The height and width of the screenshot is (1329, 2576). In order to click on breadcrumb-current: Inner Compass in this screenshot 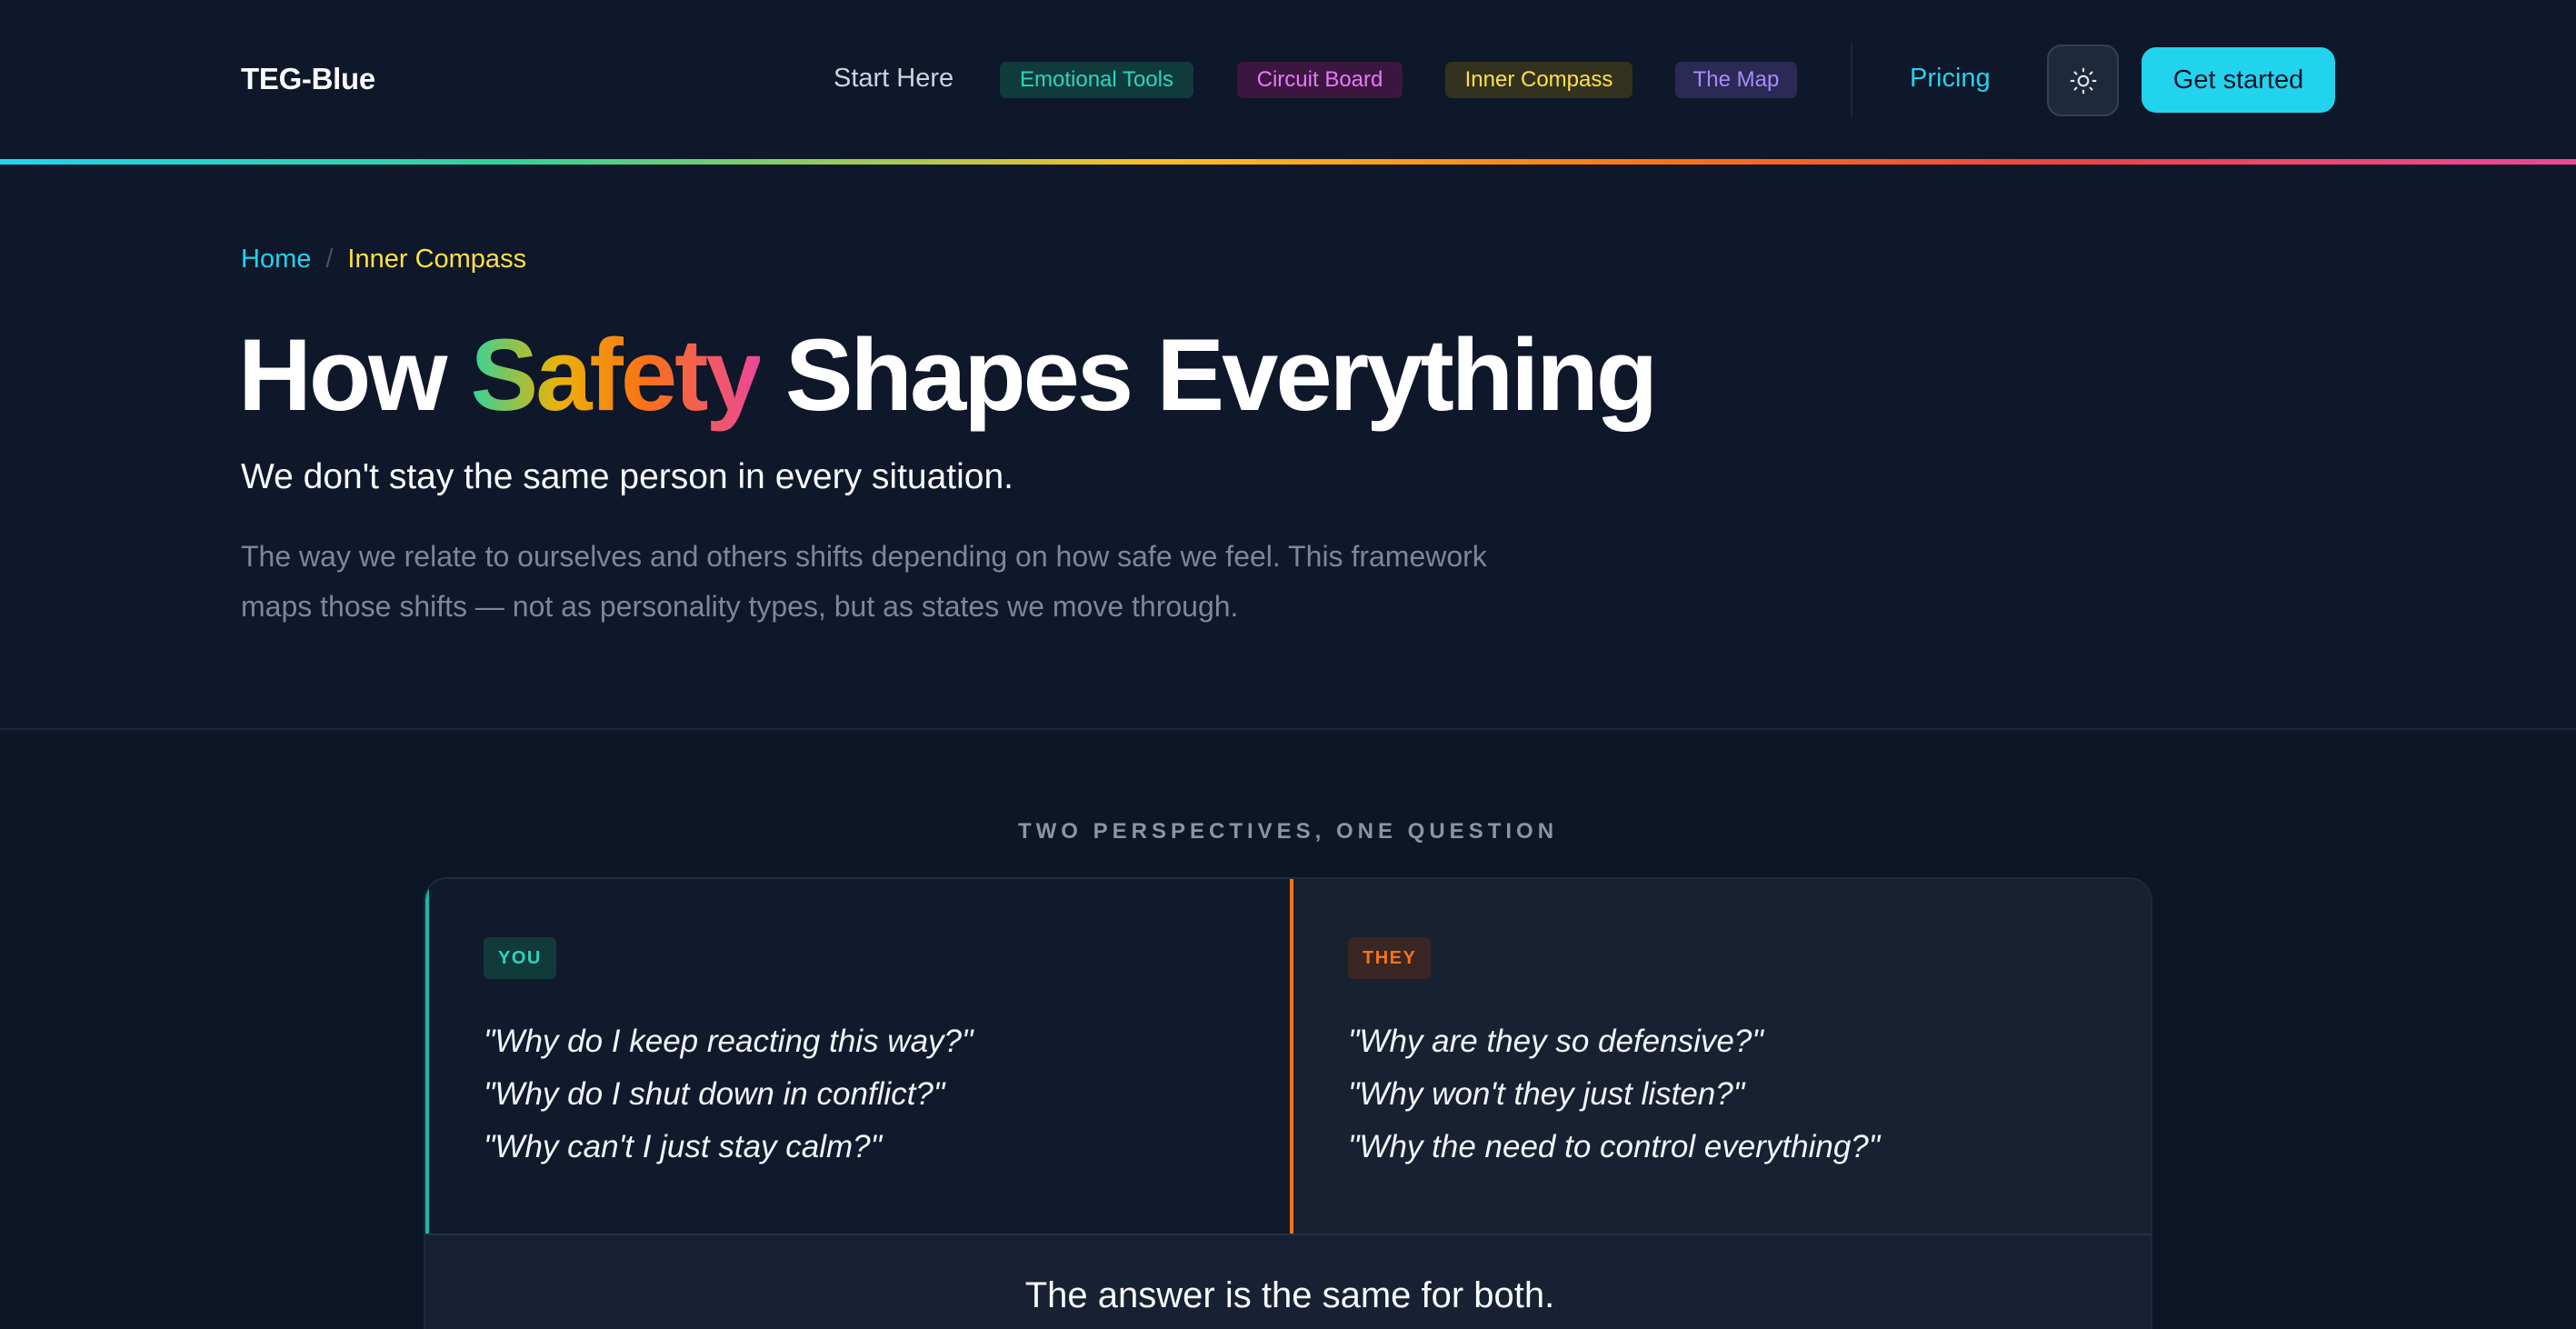, I will do `click(437, 259)`.